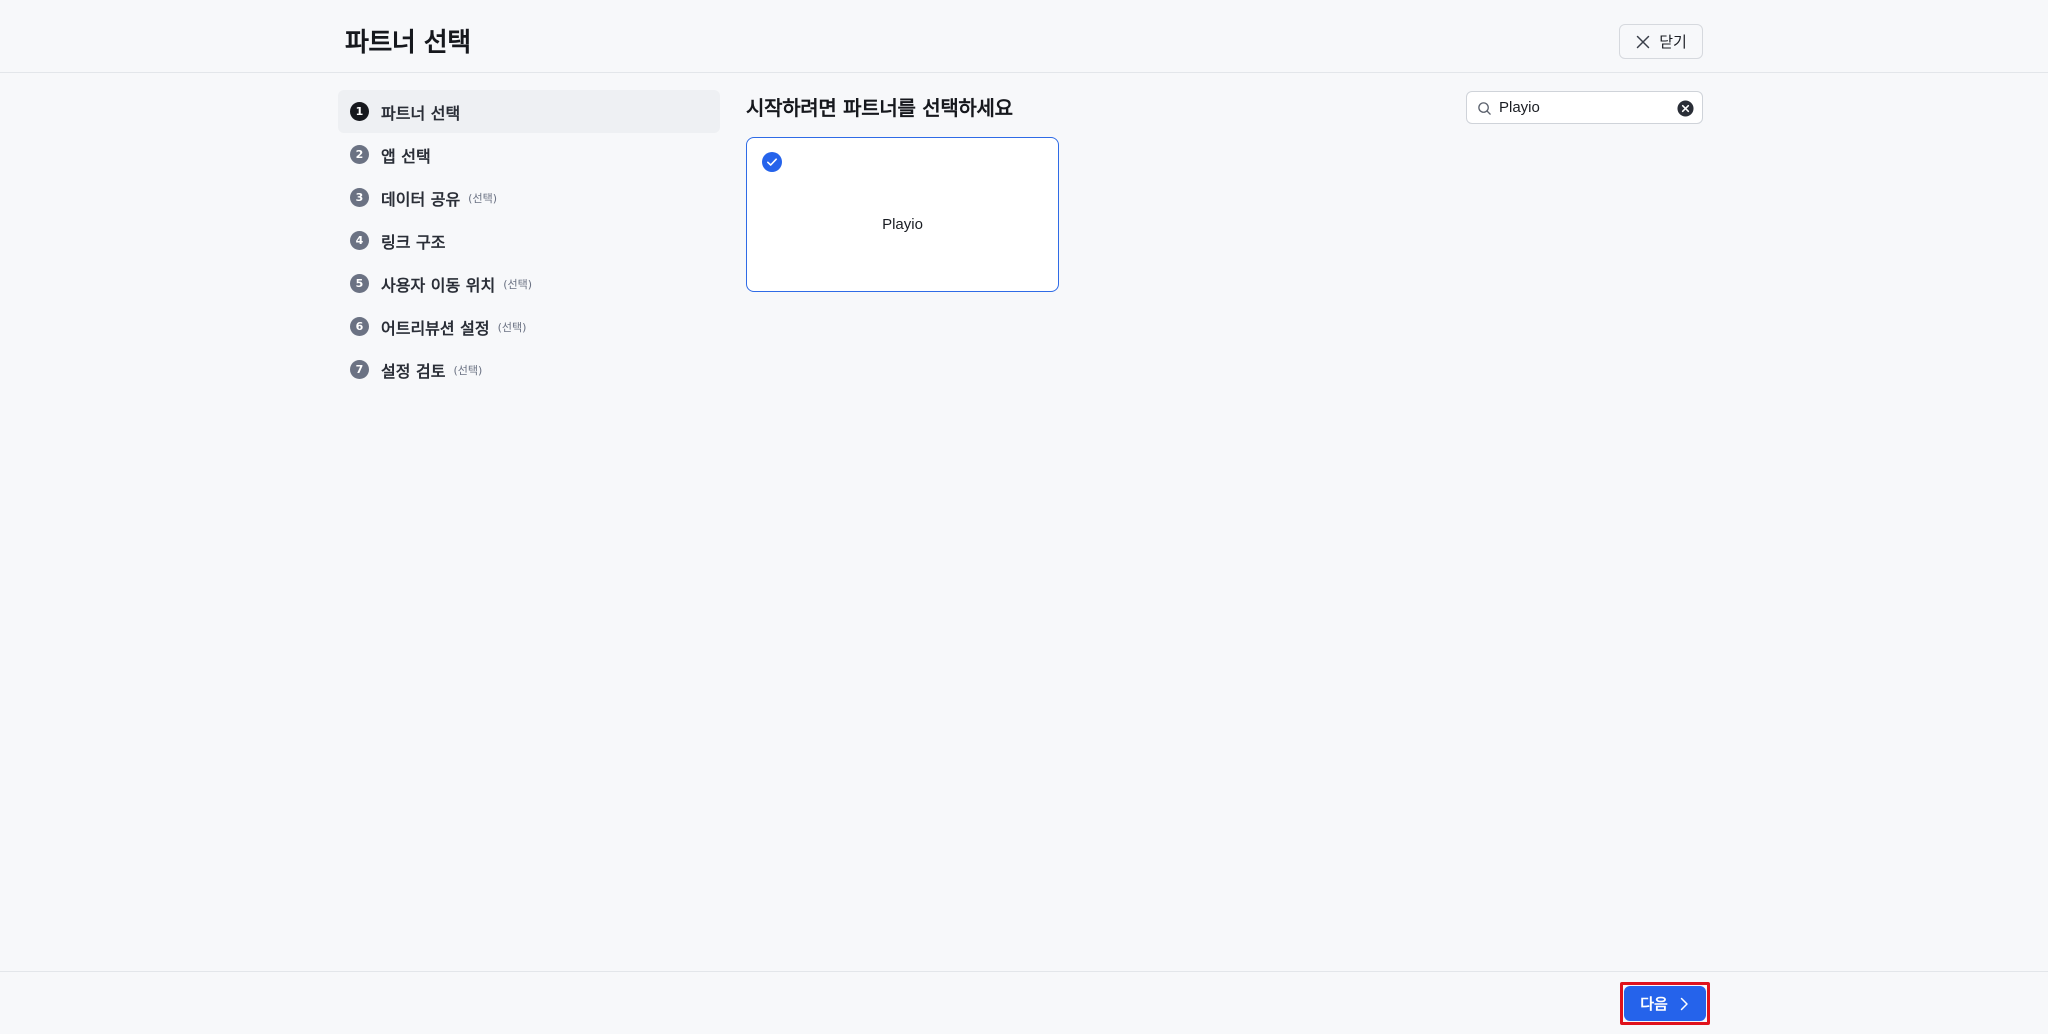  Describe the element at coordinates (359, 283) in the screenshot. I see `step-number: 5` at that location.